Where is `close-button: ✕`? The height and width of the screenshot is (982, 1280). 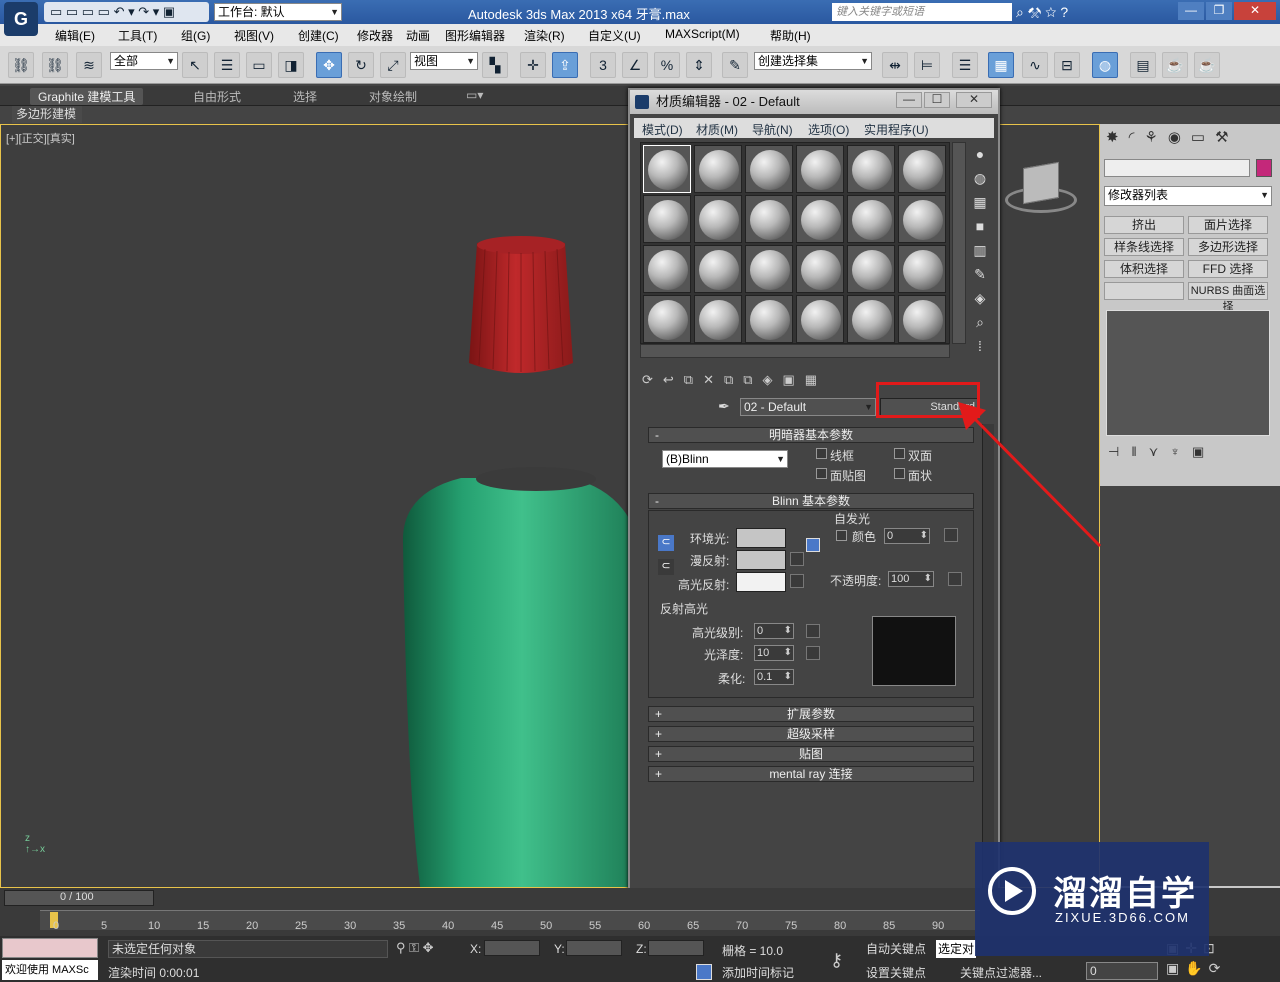 close-button: ✕ is located at coordinates (1255, 11).